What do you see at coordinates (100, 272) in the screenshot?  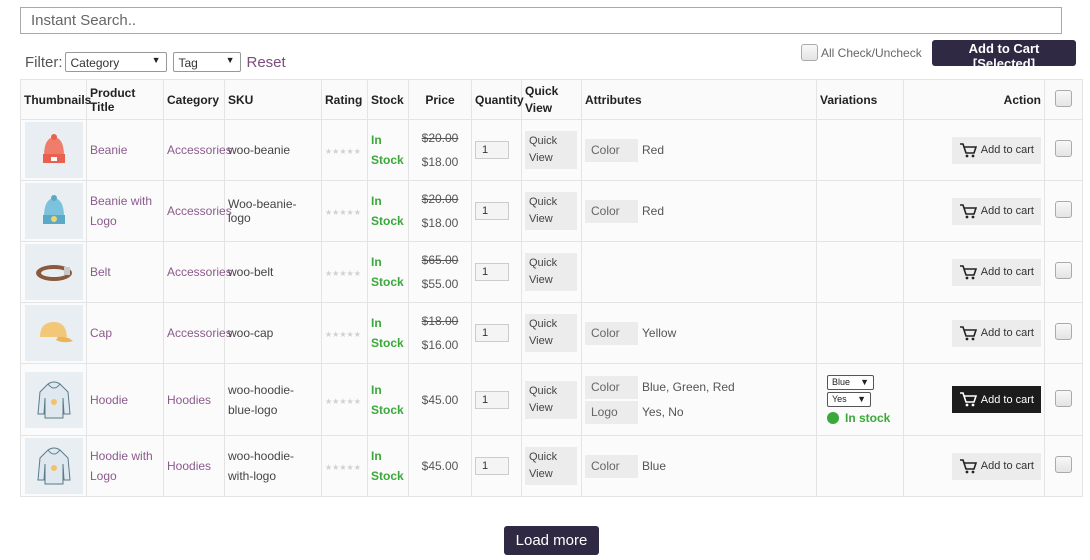 I see `product-title-link: Belt` at bounding box center [100, 272].